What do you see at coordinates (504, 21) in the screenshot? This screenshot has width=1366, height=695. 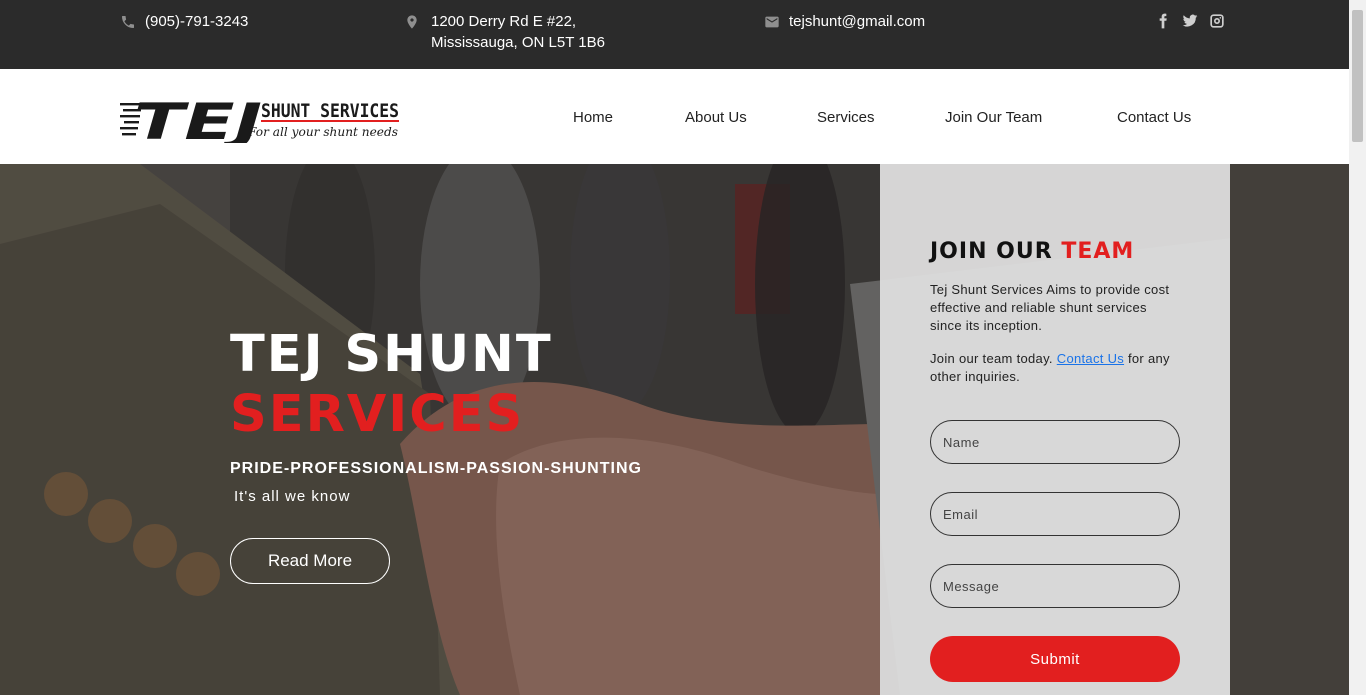 I see `address-line-1: 1200 Derry Rd E #22,` at bounding box center [504, 21].